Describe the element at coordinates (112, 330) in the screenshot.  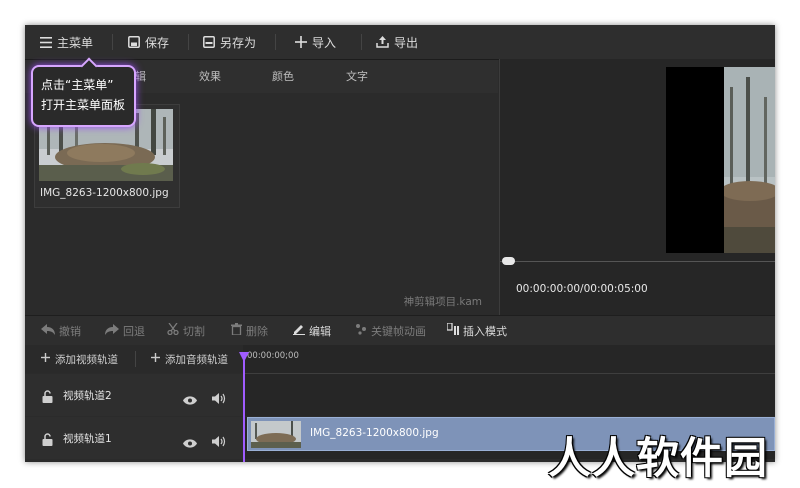
I see `redo-icon` at that location.